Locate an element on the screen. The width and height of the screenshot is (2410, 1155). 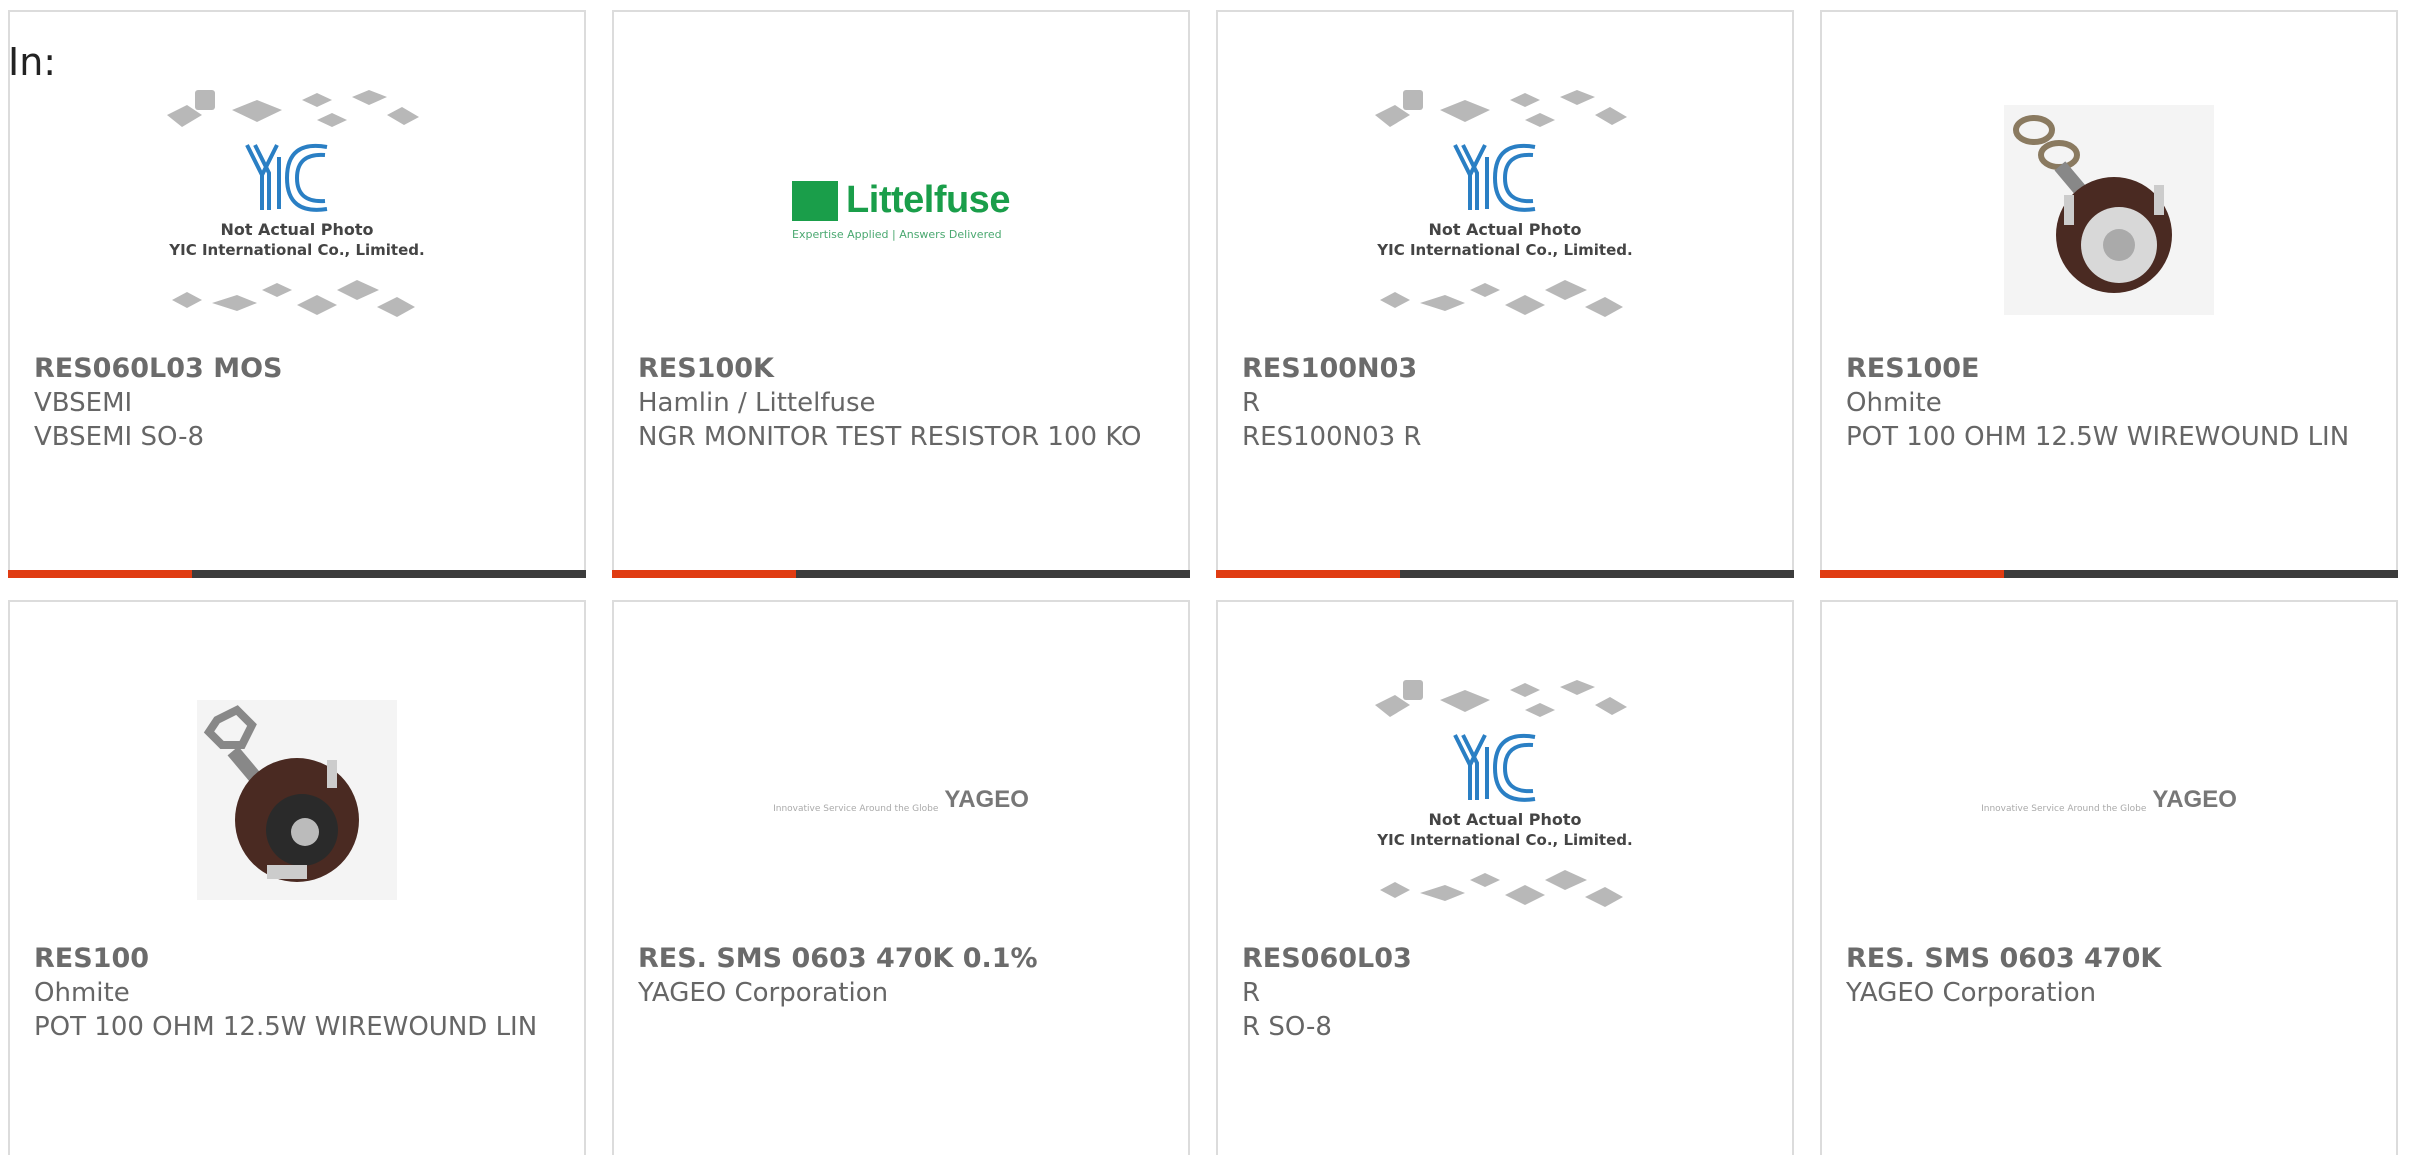
description: RES100N03 R is located at coordinates (1332, 437).